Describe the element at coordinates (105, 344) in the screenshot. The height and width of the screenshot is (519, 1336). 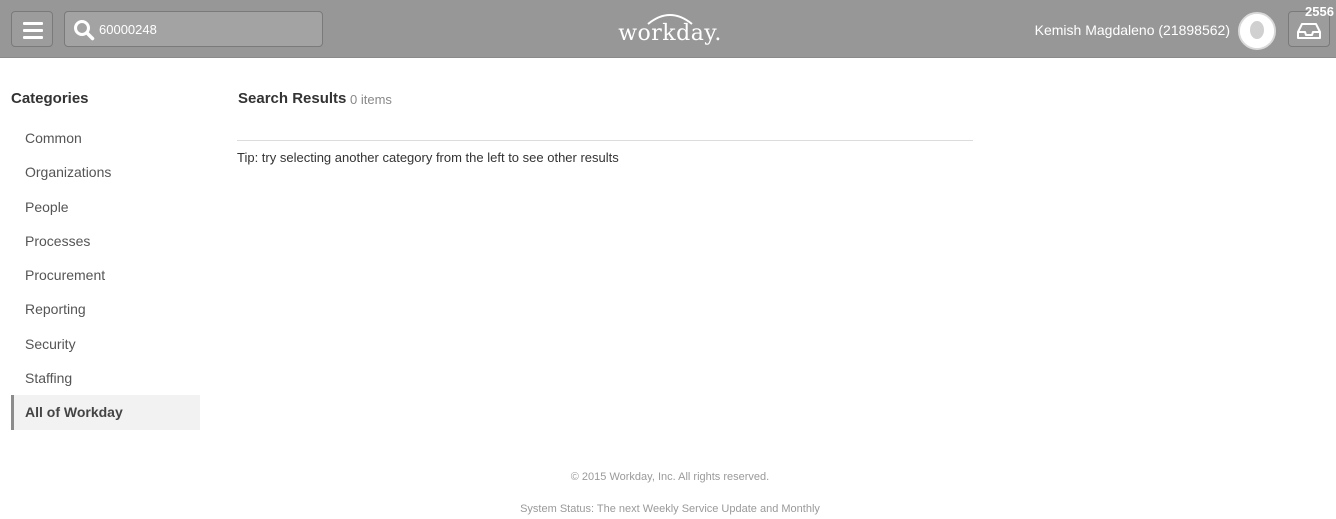
I see `sidebar-item-security: Security` at that location.